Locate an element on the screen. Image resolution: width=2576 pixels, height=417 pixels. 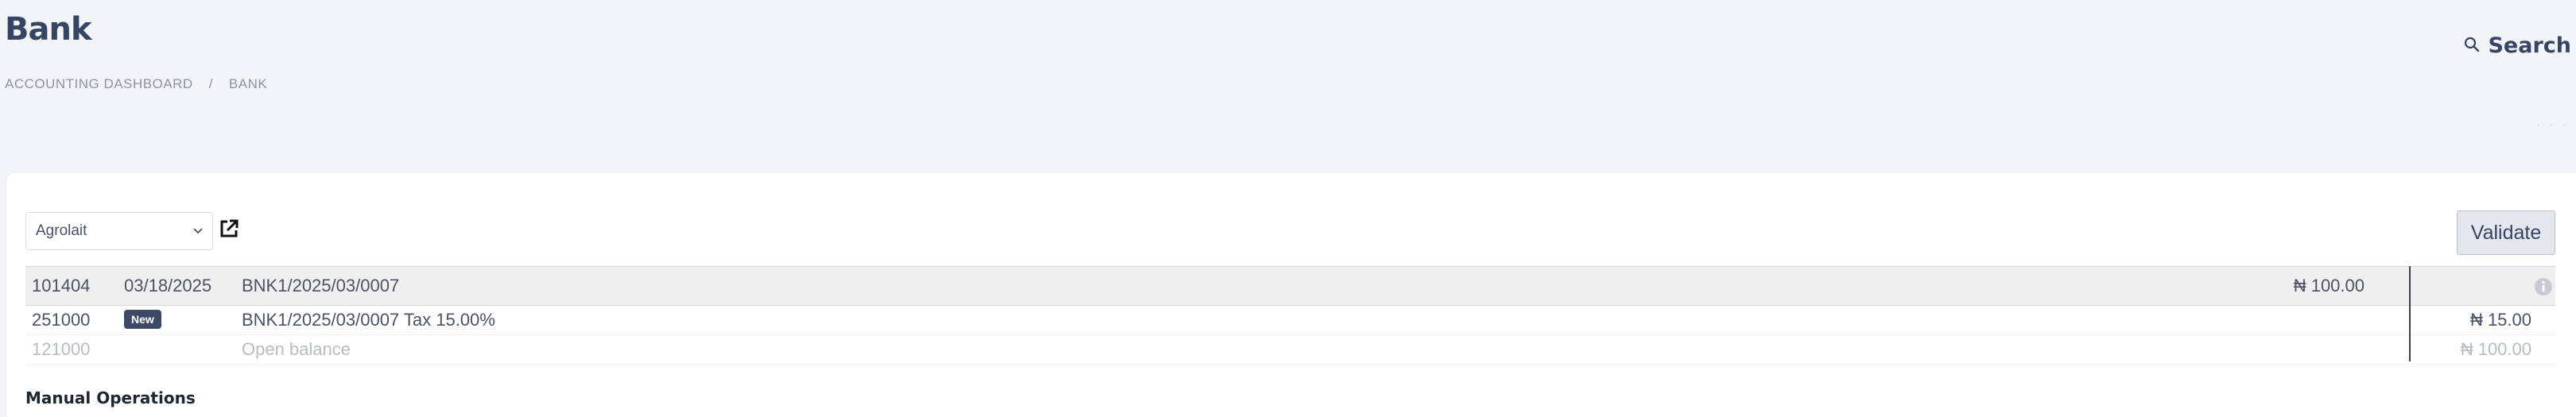
line-date: 03/18/2025 is located at coordinates (168, 285).